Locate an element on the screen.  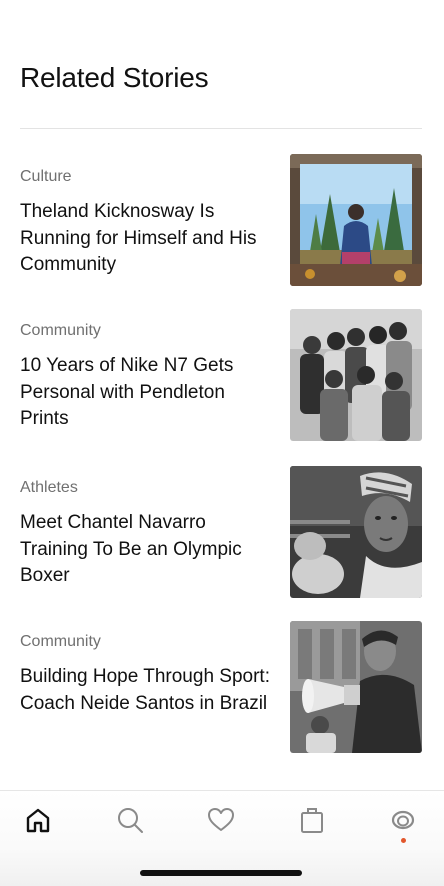
story-thumbnail-coach-megaphone is located at coordinates (356, 687).